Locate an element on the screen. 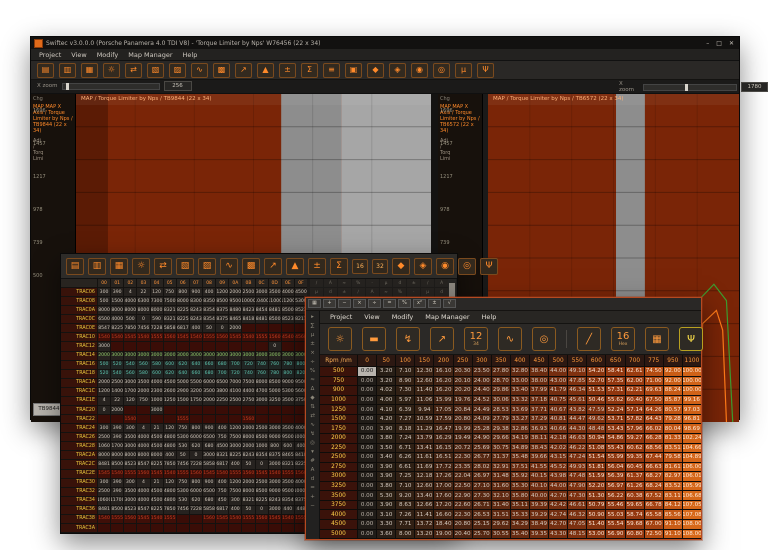 The width and height of the screenshot is (768, 550). cell: 750 is located at coordinates (222, 491).